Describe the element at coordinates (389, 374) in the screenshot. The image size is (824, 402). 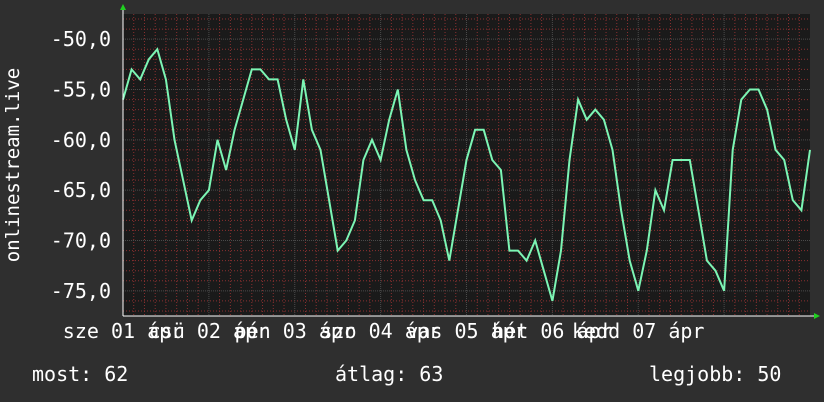
I see `average-value-label: átlag: 63` at that location.